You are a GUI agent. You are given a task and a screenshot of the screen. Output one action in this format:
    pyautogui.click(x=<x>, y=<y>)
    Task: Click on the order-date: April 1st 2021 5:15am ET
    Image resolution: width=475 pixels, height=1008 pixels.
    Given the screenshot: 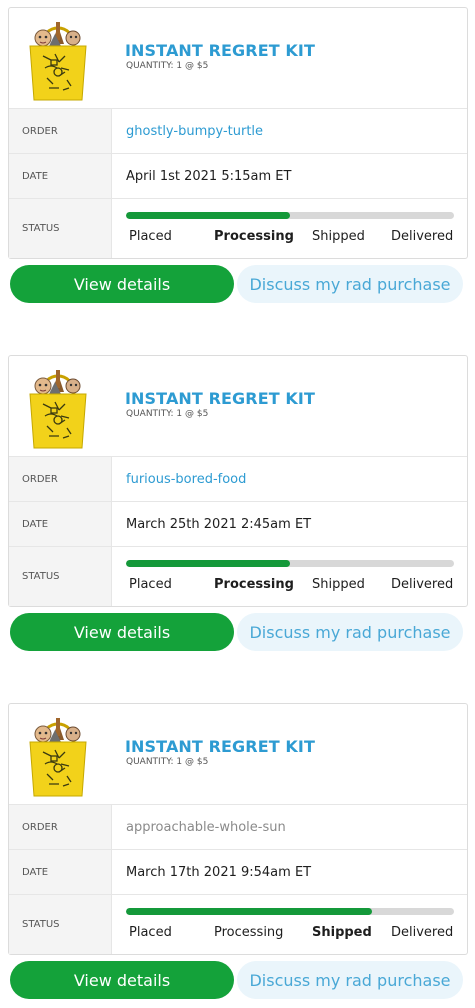 What is the action you would take?
    pyautogui.click(x=209, y=176)
    